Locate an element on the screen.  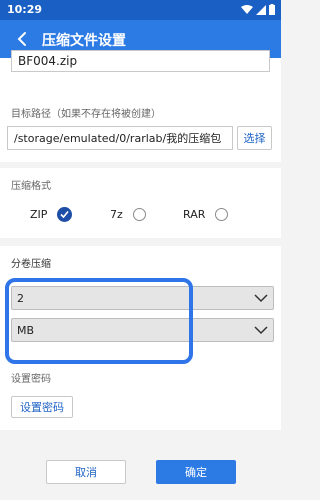
signal-icon is located at coordinates (261, 9).